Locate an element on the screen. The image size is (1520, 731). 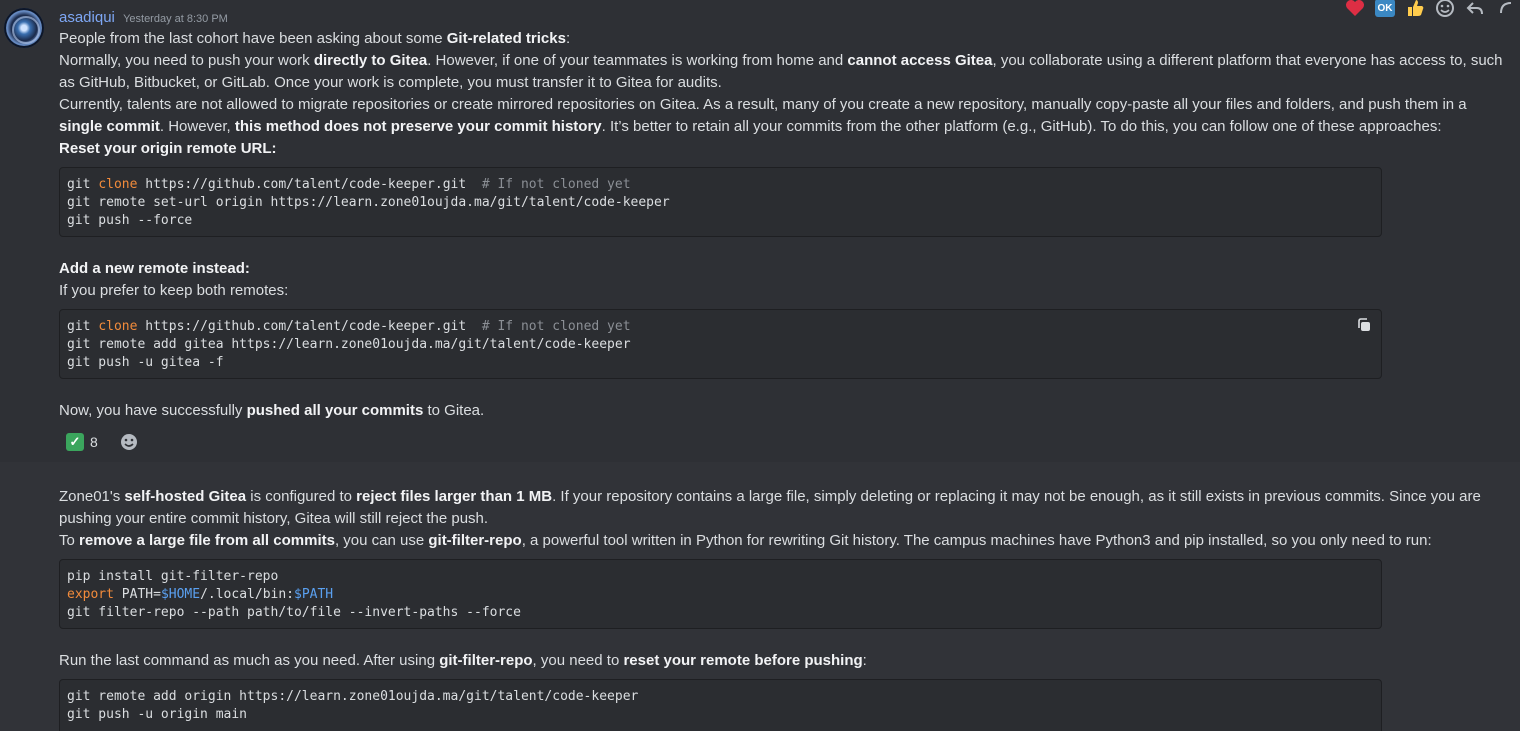
heart-icon is located at coordinates (1355, 9).